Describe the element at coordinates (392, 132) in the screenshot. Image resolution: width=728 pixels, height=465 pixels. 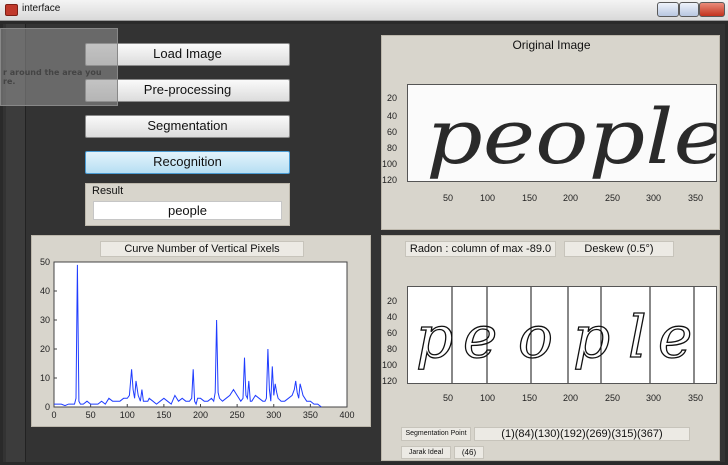
I see `orig-ytick: 60` at that location.